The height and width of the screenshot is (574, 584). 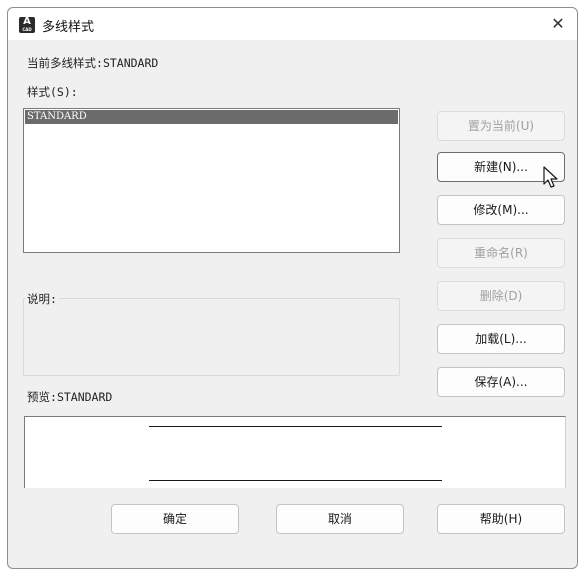 What do you see at coordinates (65, 63) in the screenshot?
I see `current-style-label: 当前多线样式:` at bounding box center [65, 63].